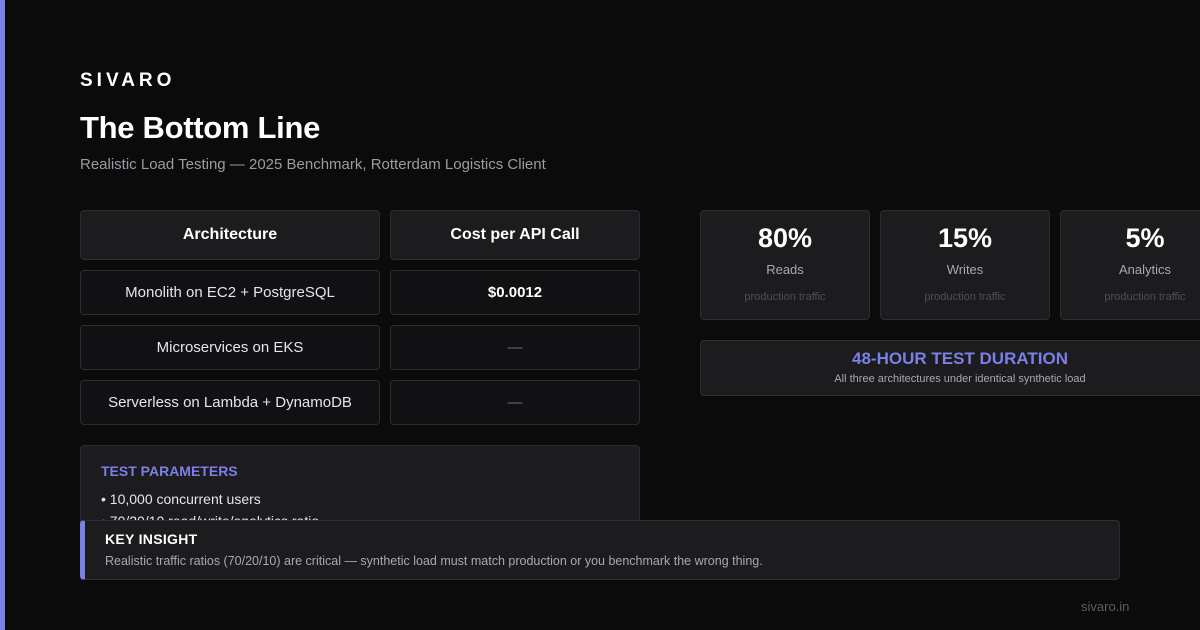 The image size is (1200, 630). Describe the element at coordinates (965, 238) in the screenshot. I see `stat-value: 15%` at that location.